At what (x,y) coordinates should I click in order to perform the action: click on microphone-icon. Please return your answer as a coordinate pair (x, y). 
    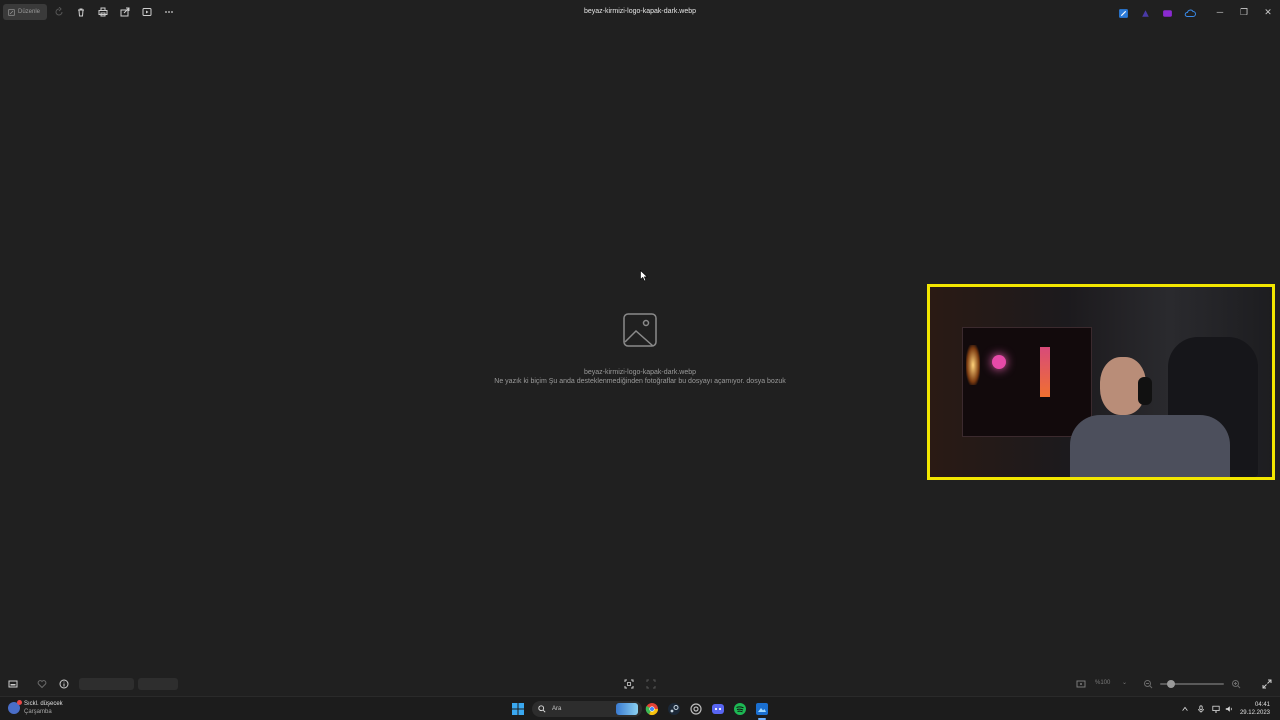
    Looking at the image, I should click on (1201, 709).